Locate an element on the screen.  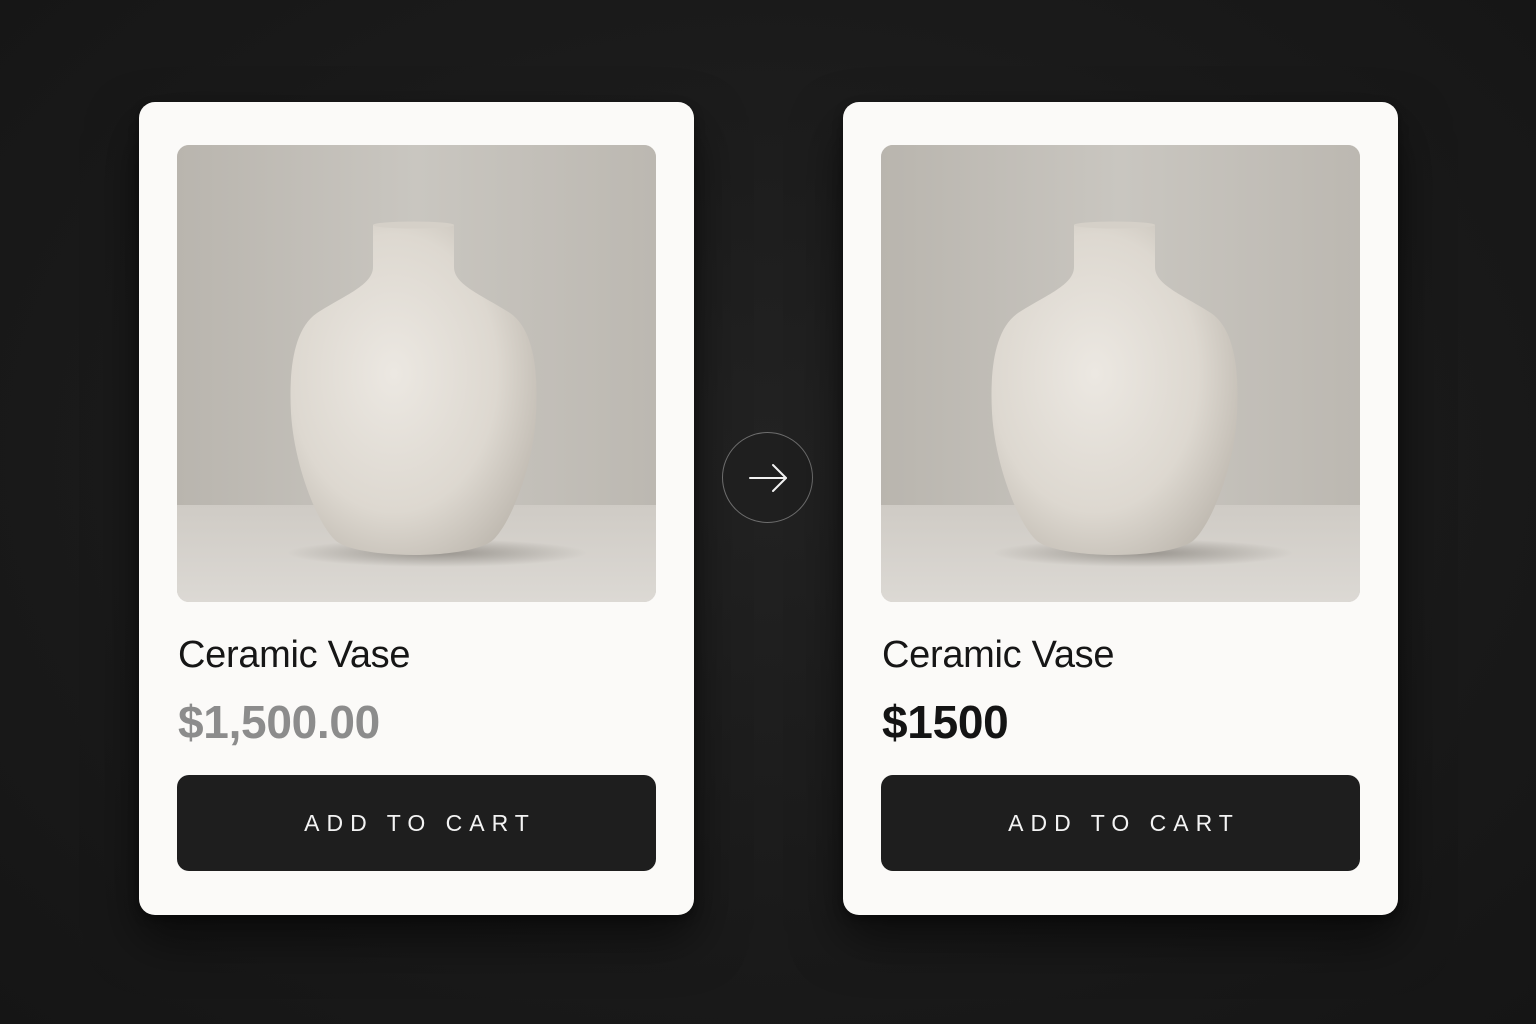
arrow-right-icon is located at coordinates (767, 477).